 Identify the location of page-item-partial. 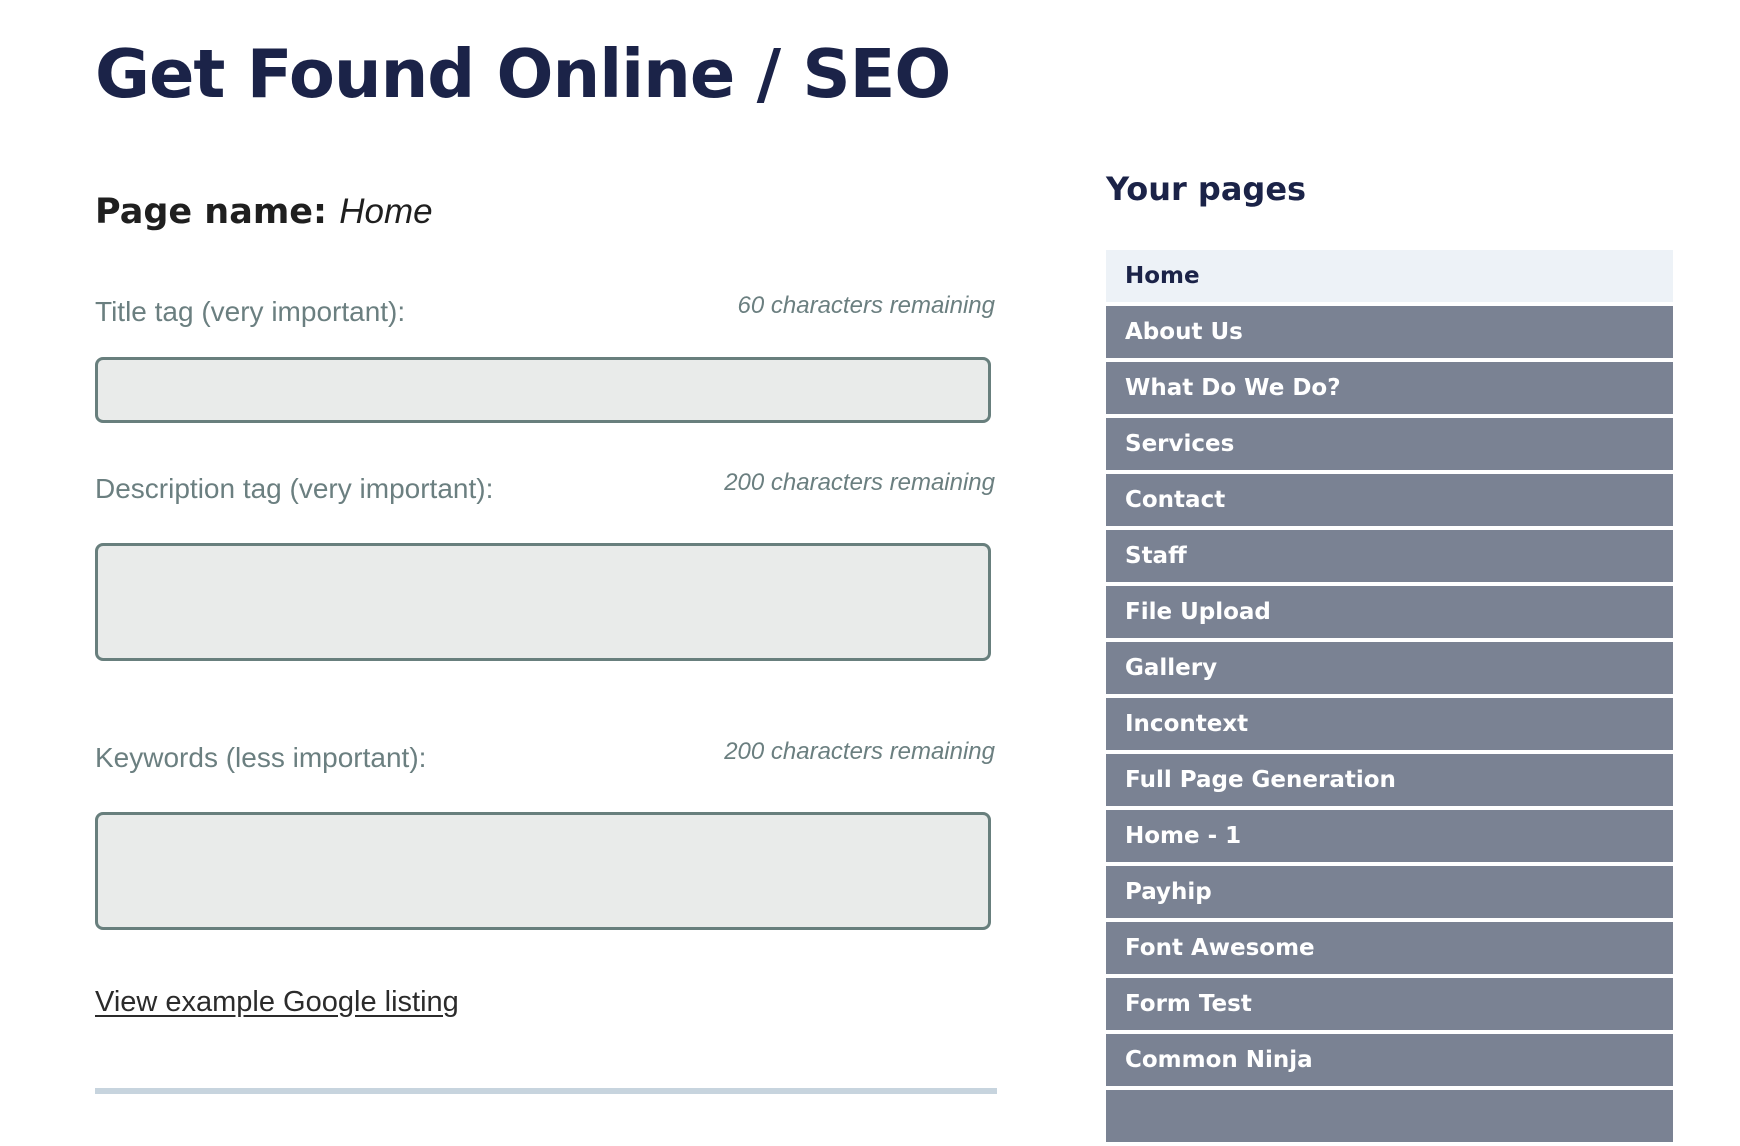
(1389, 1116).